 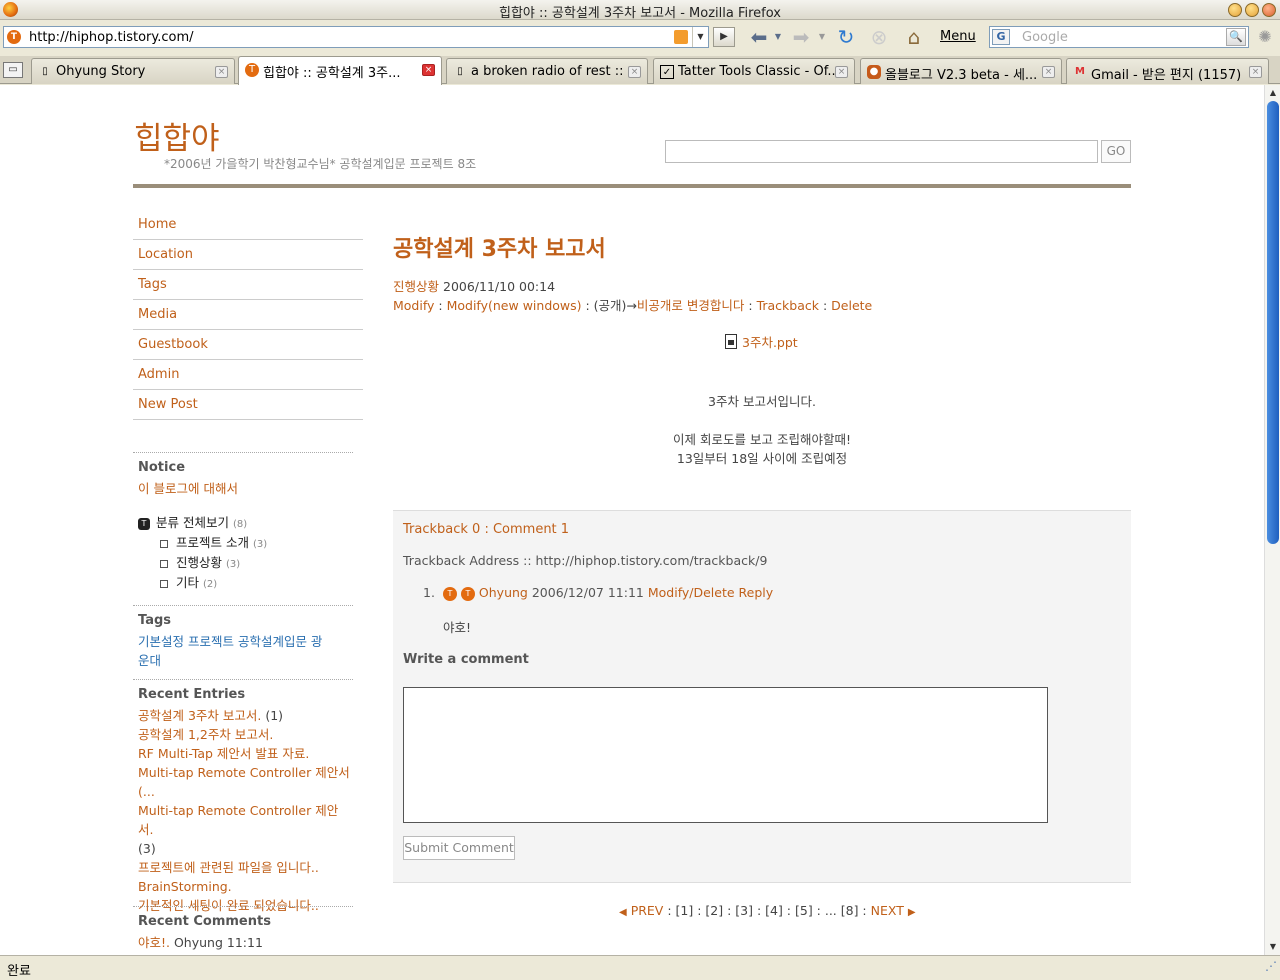 I want to click on reload-icon: ↻, so click(x=846, y=37).